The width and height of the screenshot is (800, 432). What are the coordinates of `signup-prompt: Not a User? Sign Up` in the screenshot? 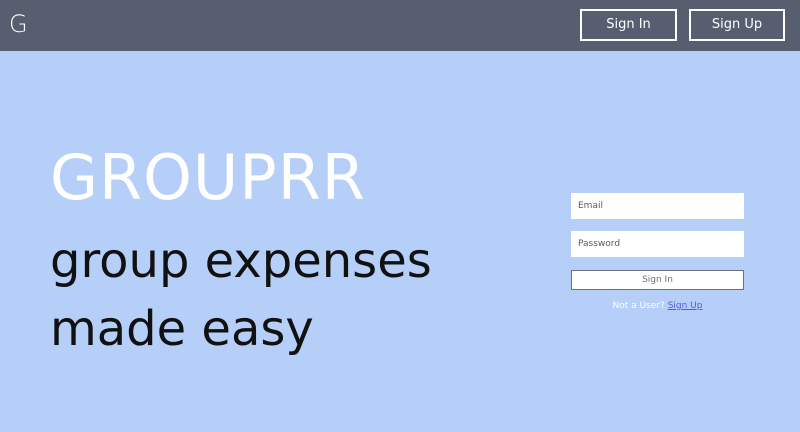 It's located at (657, 306).